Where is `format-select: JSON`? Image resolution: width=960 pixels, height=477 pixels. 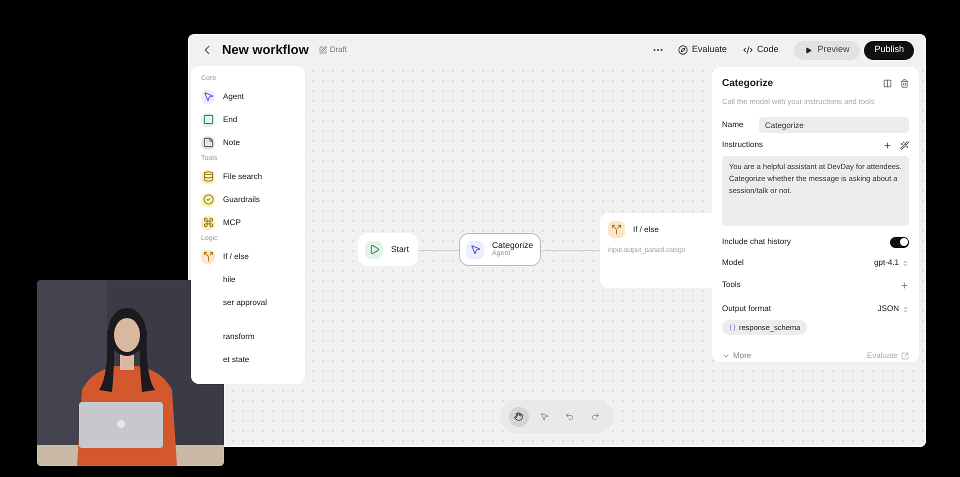 format-select: JSON is located at coordinates (893, 309).